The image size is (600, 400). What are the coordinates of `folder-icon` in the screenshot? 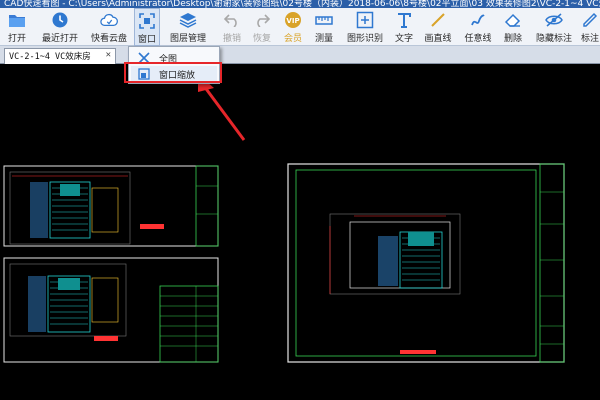 It's located at (17, 20).